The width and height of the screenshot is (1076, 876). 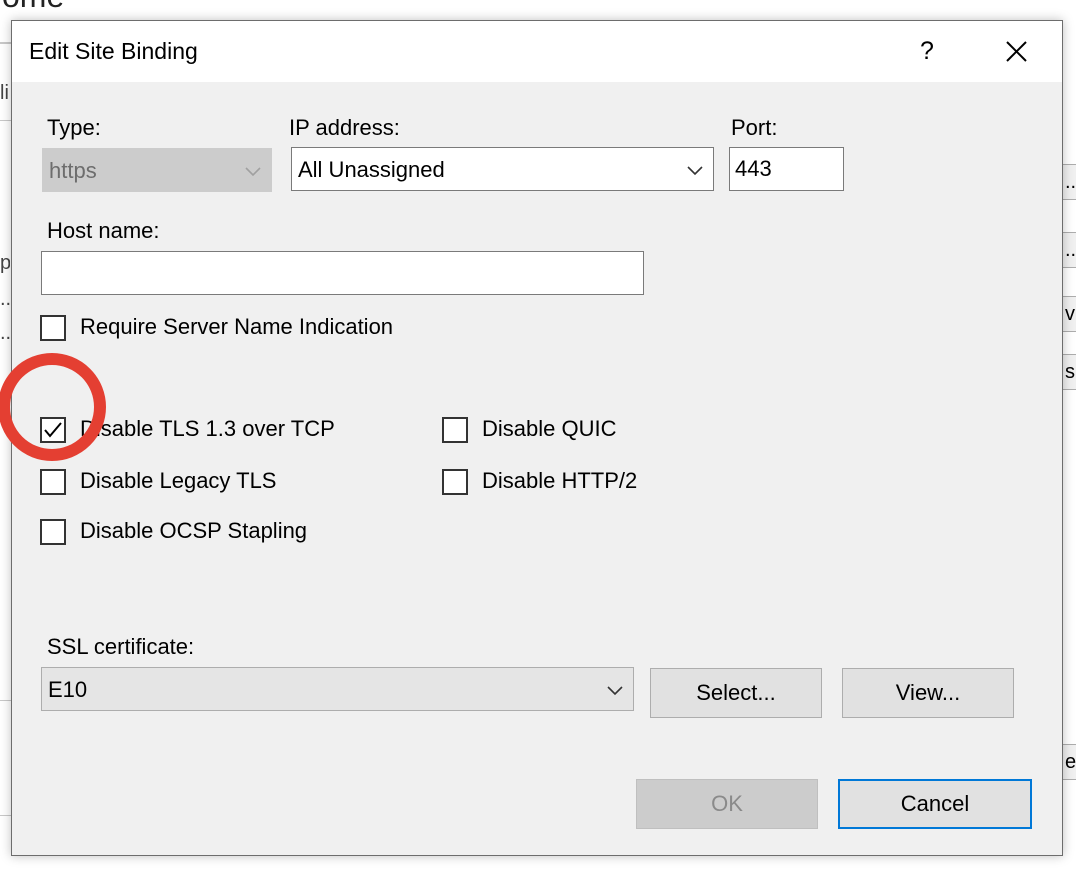 What do you see at coordinates (753, 168) in the screenshot?
I see `port-value: 443` at bounding box center [753, 168].